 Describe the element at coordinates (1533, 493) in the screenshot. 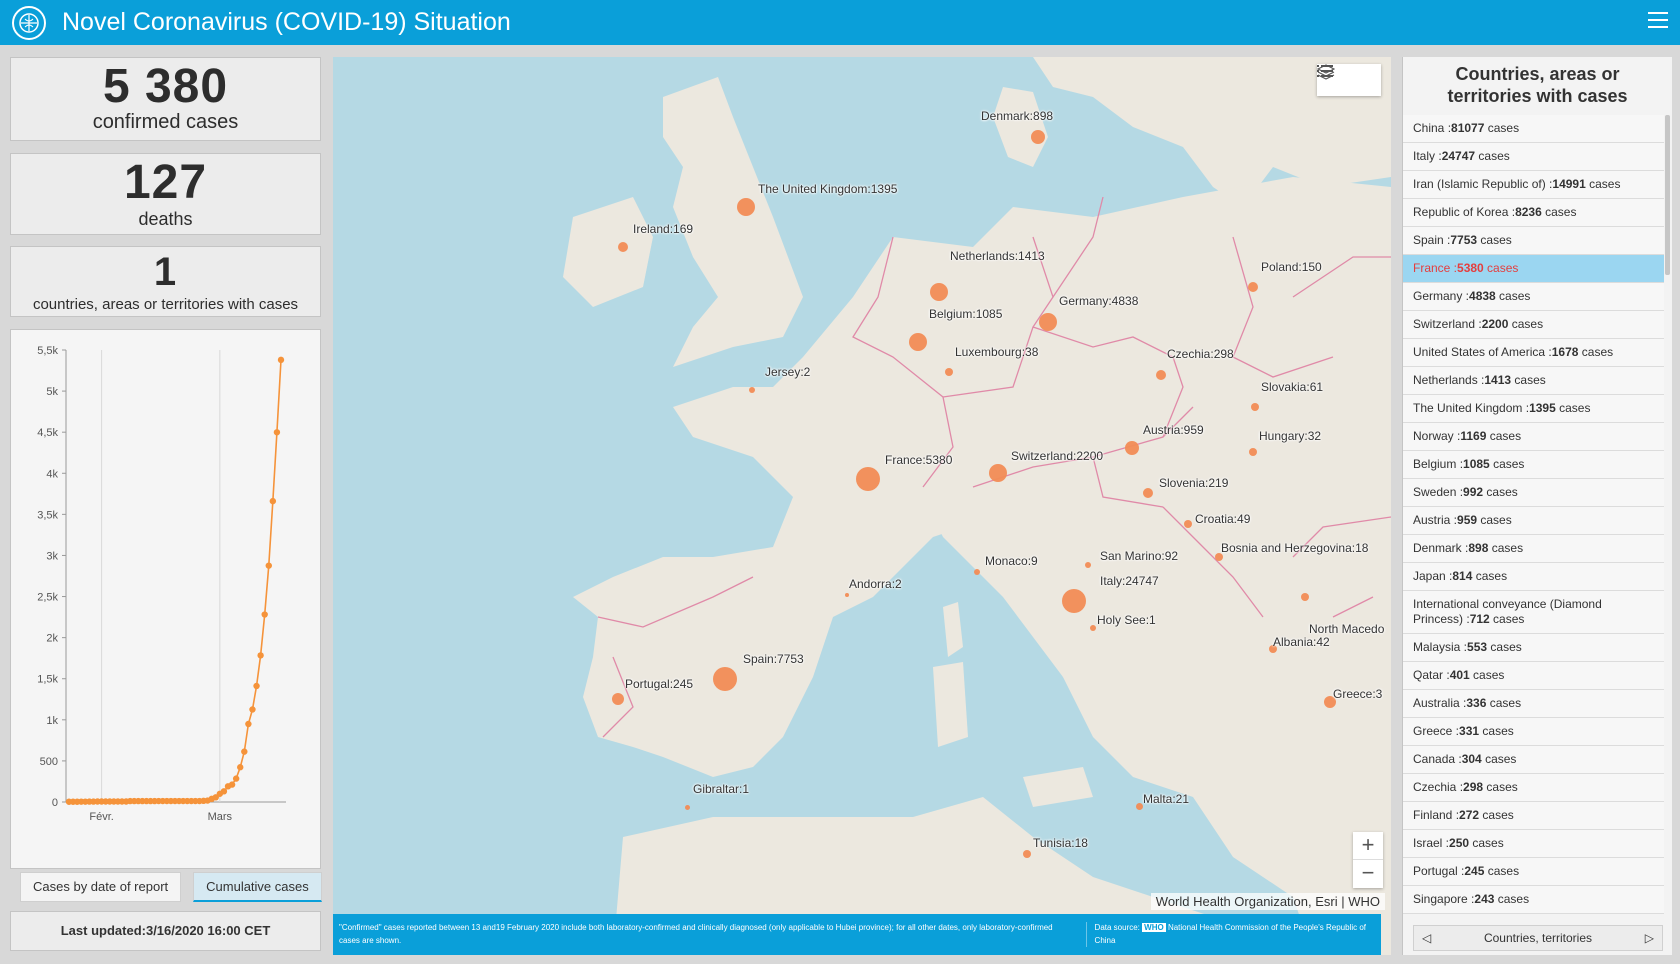

I see `list-item: Sweden :992 cases` at that location.